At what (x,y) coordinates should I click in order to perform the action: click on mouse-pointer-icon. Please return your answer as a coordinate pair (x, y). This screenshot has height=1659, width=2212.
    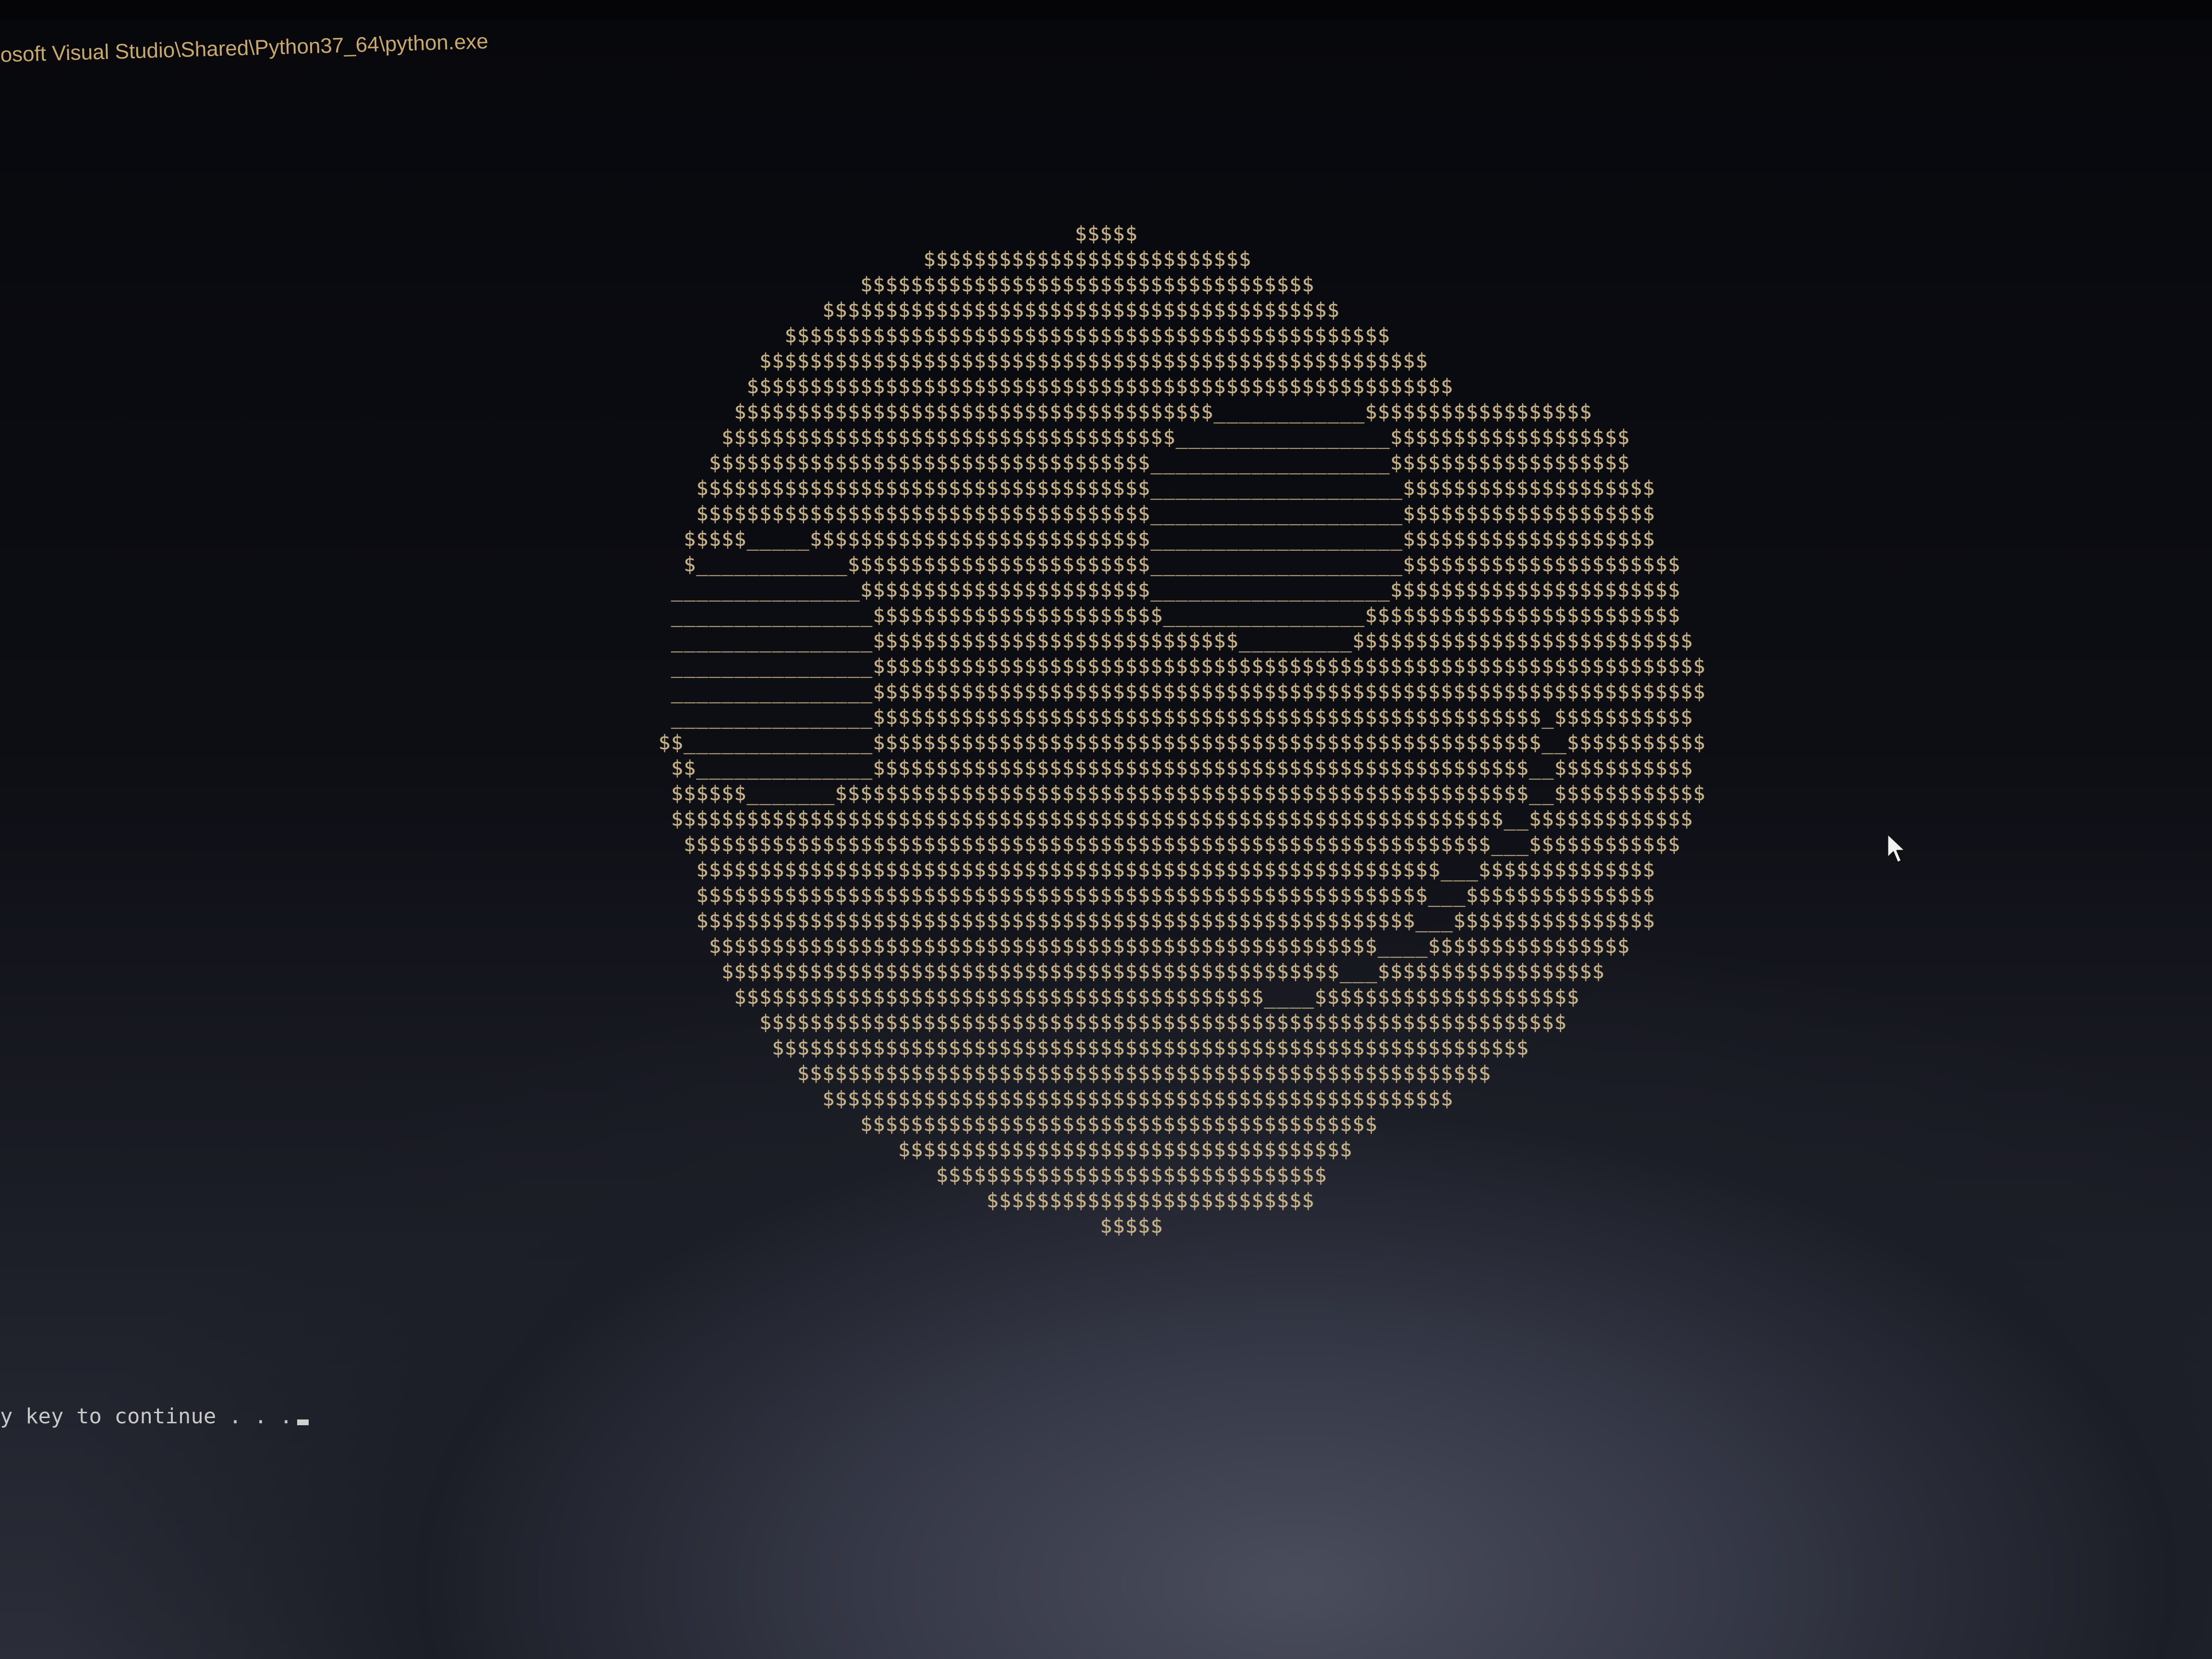
    Looking at the image, I should click on (1897, 848).